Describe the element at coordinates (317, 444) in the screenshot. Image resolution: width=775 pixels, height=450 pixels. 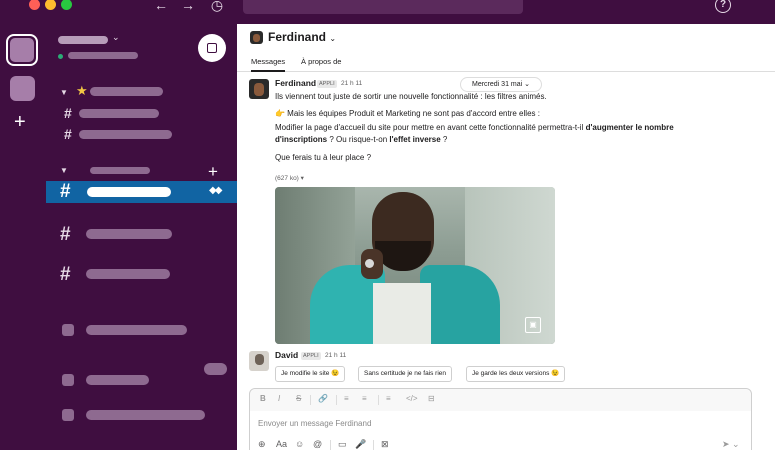
I see `mention-icon: @` at that location.